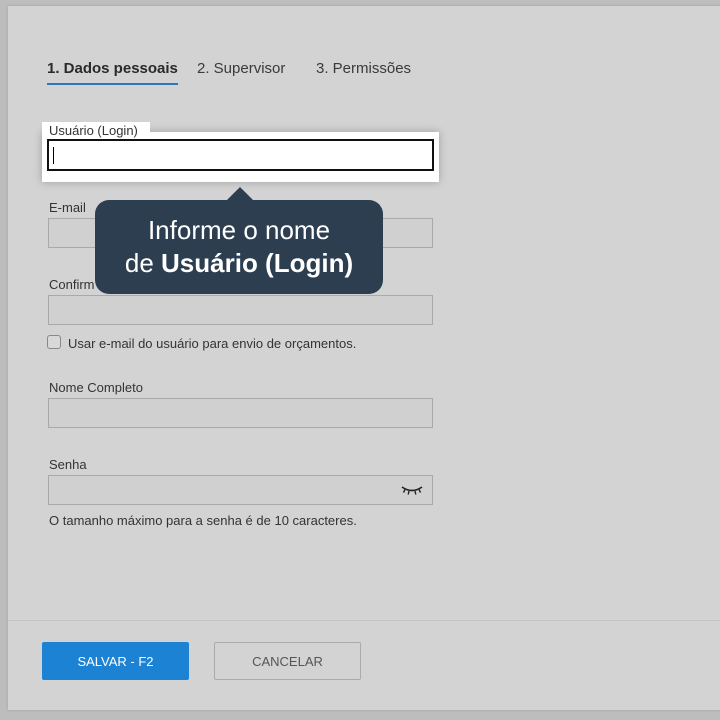 This screenshot has height=720, width=720. Describe the element at coordinates (72, 284) in the screenshot. I see `confirm-email-label: Confirm` at that location.